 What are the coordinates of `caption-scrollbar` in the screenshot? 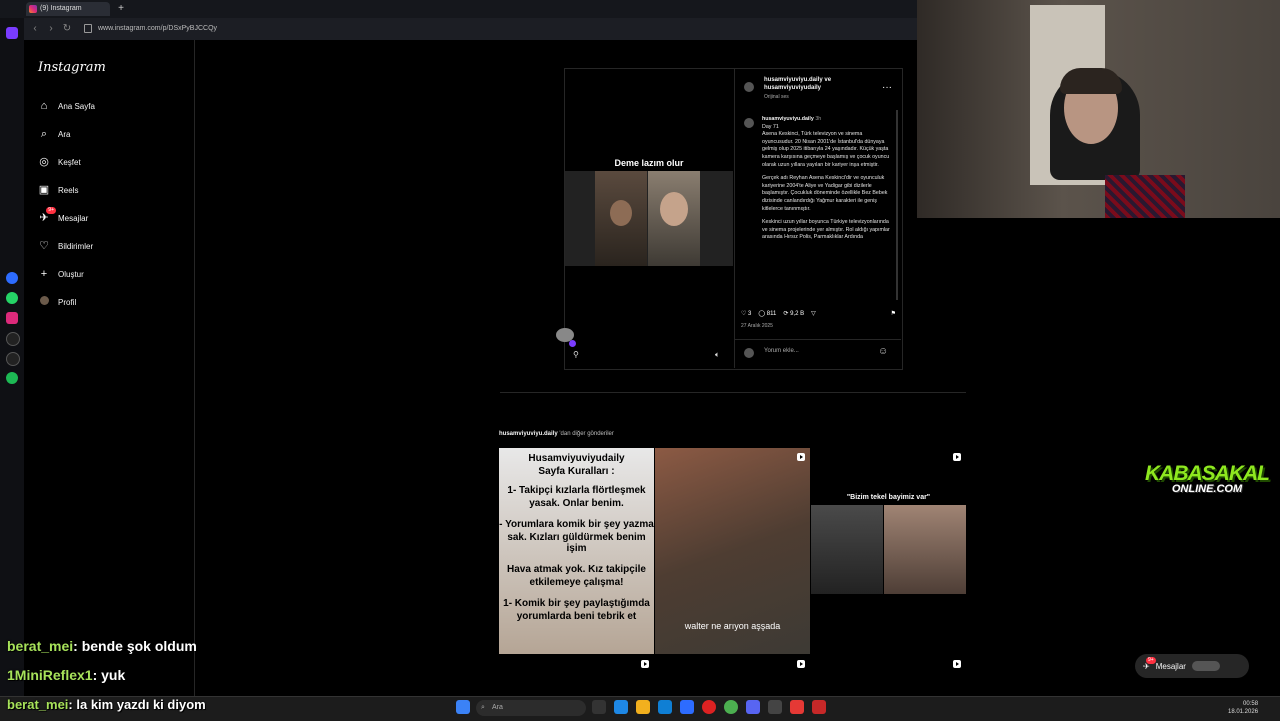 It's located at (897, 205).